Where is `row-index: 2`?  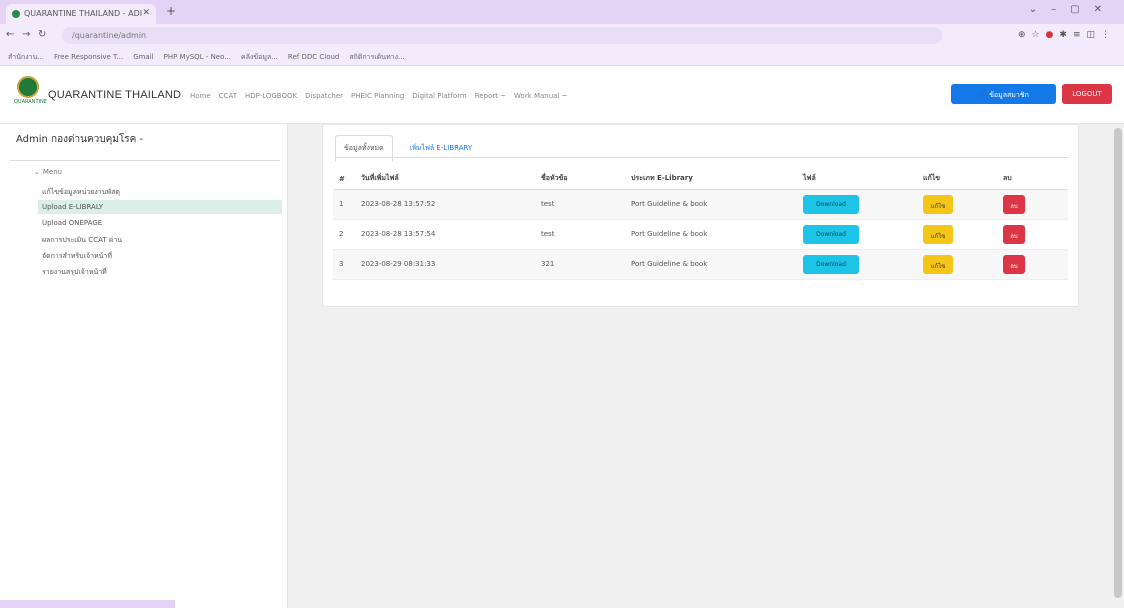 row-index: 2 is located at coordinates (344, 234).